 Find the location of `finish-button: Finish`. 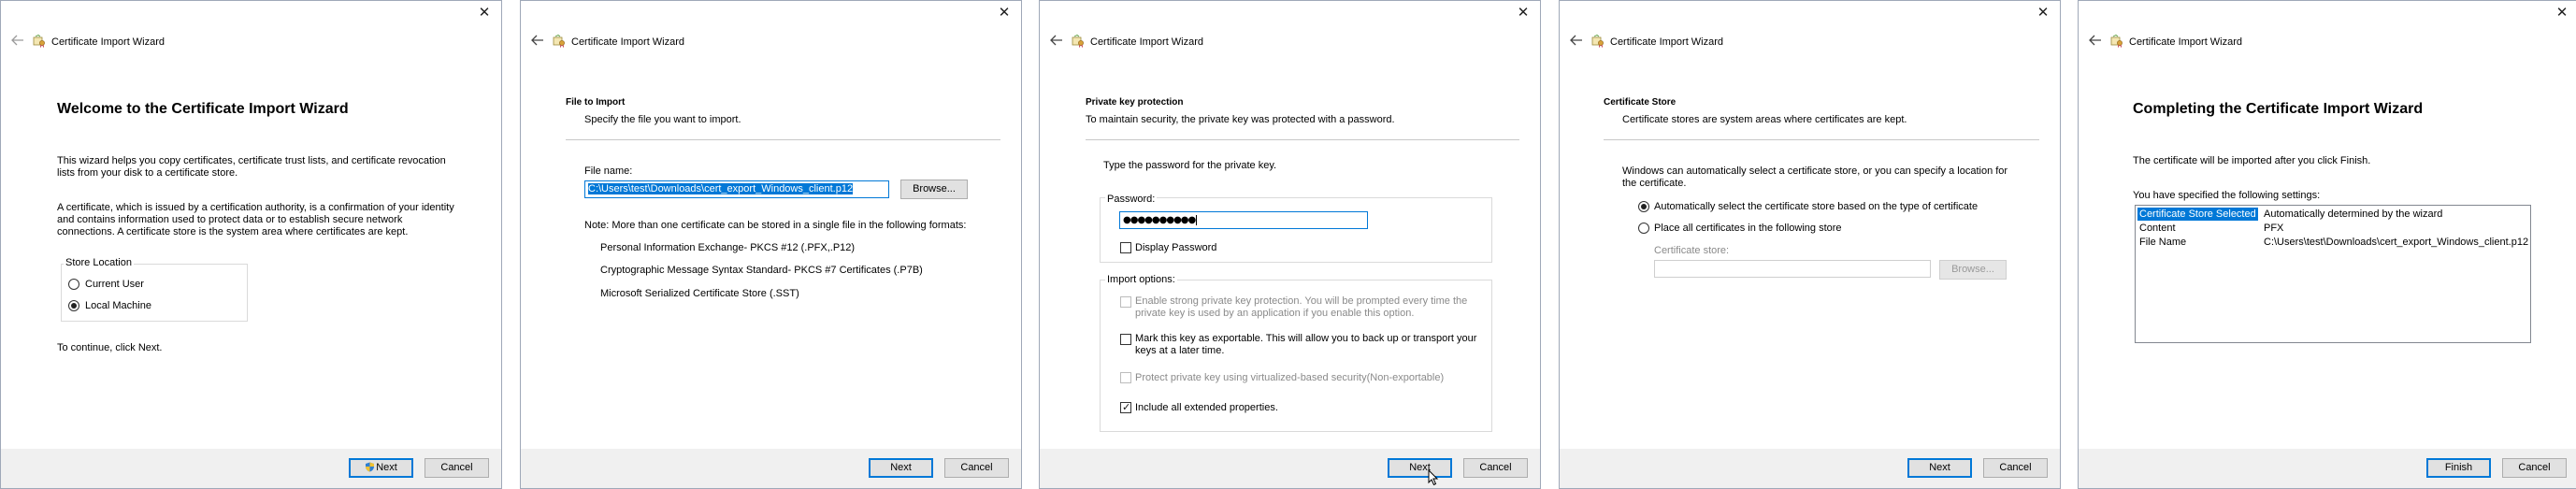

finish-button: Finish is located at coordinates (2458, 468).